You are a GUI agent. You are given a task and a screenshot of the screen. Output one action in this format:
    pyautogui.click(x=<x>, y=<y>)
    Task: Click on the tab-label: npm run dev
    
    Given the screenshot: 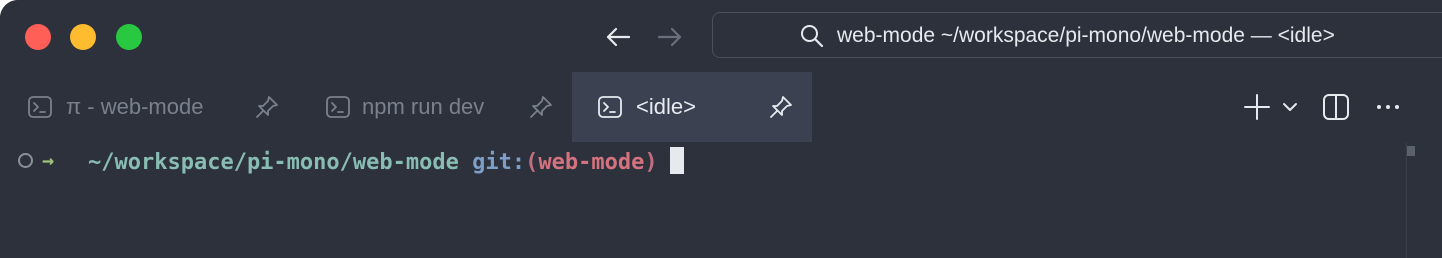 What is the action you would take?
    pyautogui.click(x=423, y=106)
    